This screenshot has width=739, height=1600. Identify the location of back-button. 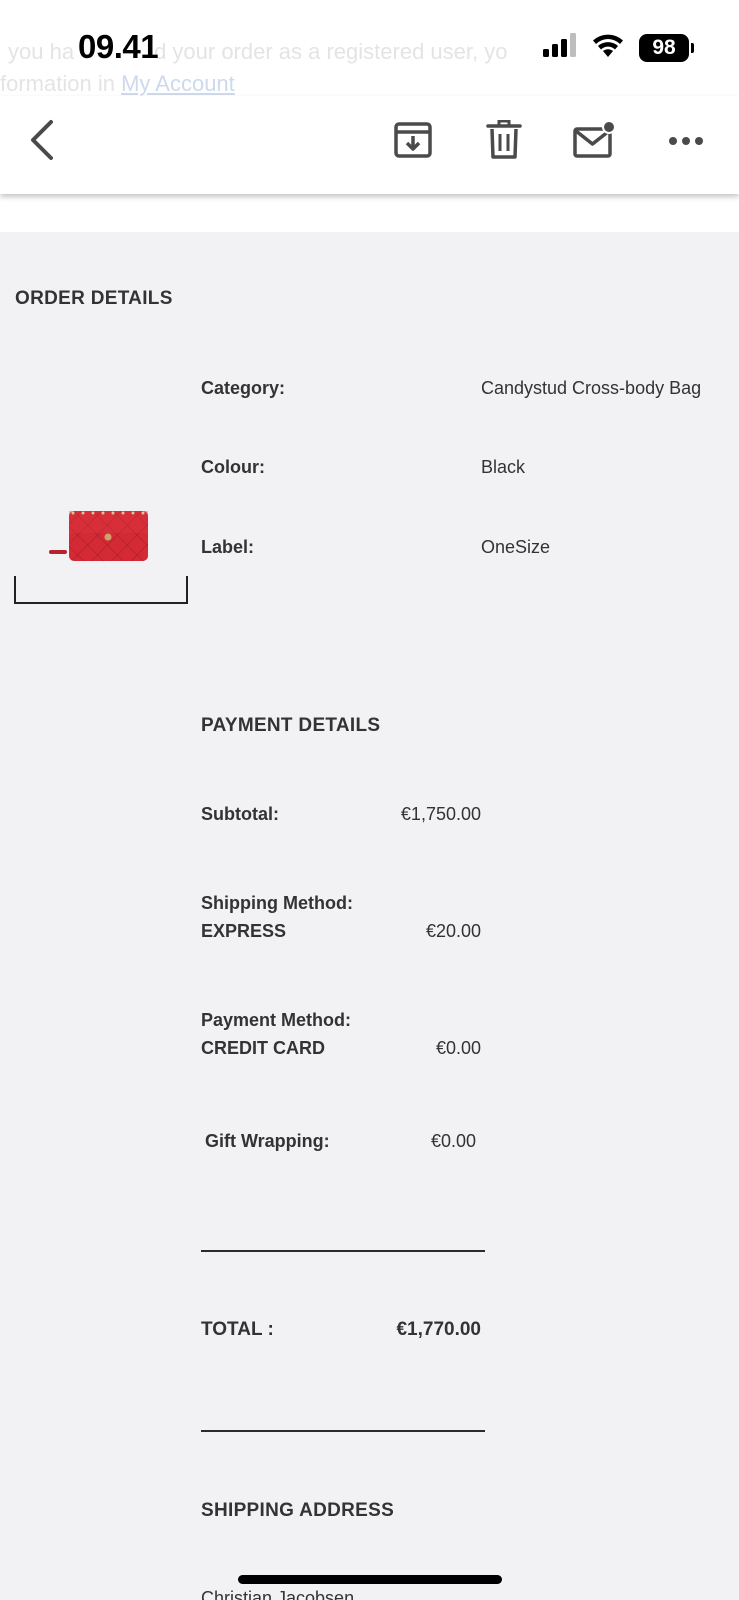
(42, 142).